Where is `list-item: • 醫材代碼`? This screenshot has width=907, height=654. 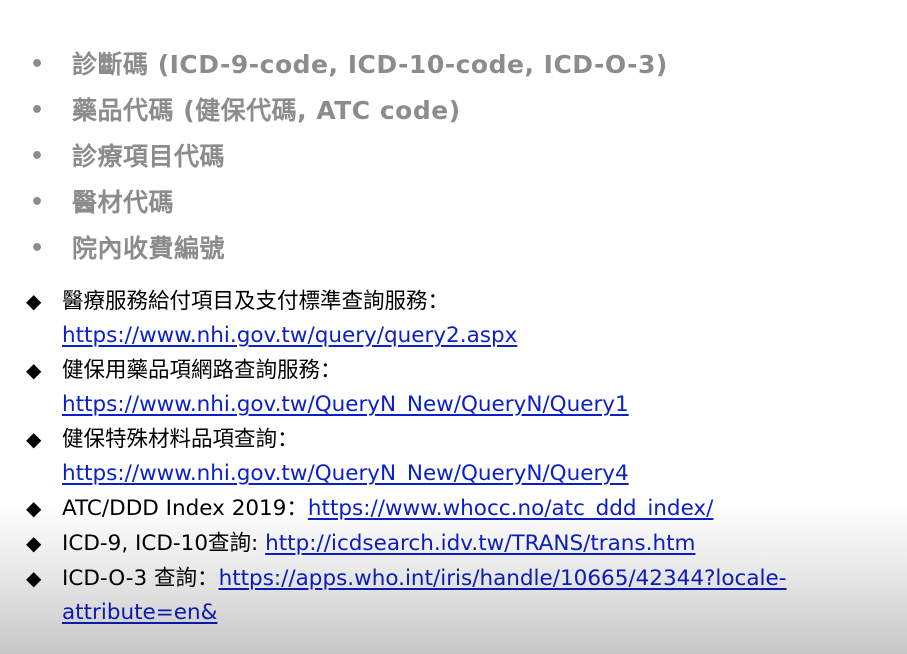 list-item: • 醫材代碼 is located at coordinates (349, 203).